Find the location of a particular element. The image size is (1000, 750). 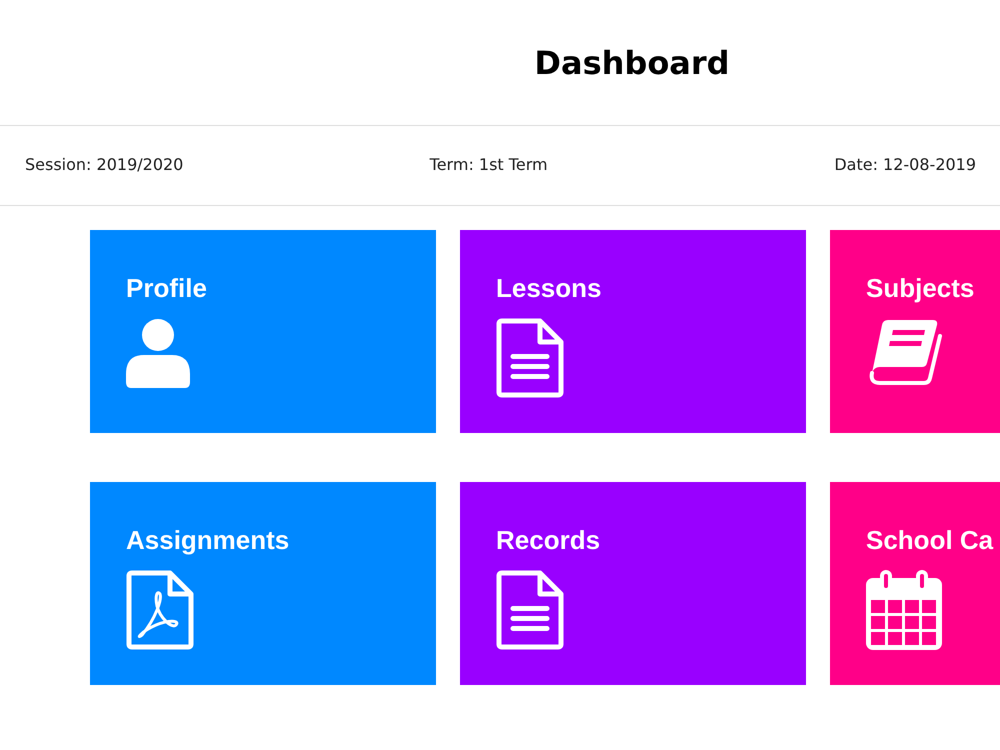

dashboard-tile: School Ca is located at coordinates (915, 583).